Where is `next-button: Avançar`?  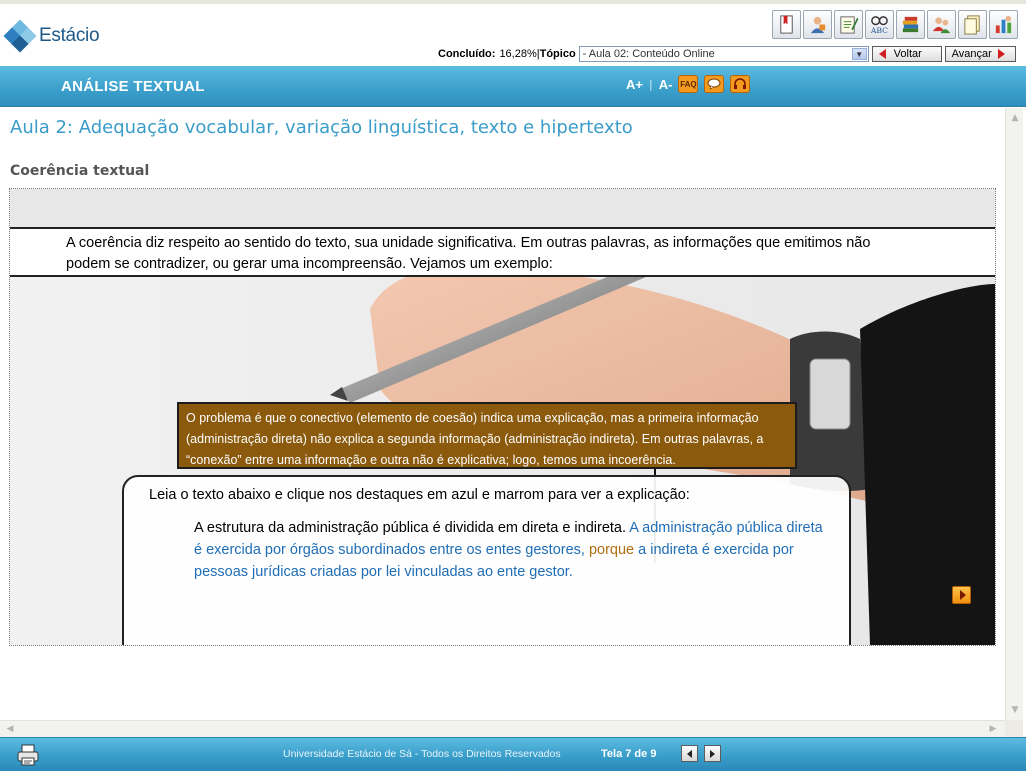
next-button: Avançar is located at coordinates (980, 54).